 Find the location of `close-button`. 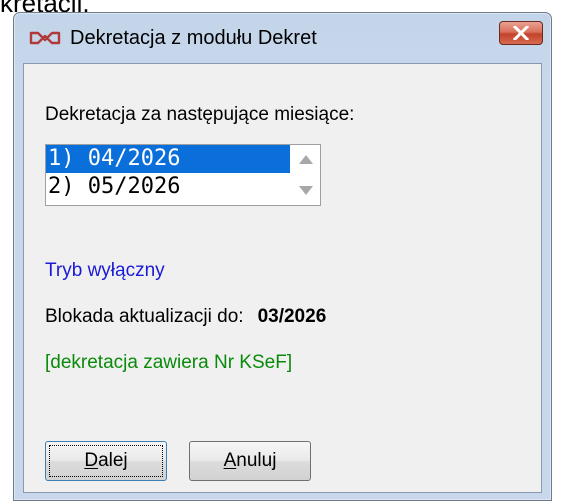

close-button is located at coordinates (521, 33).